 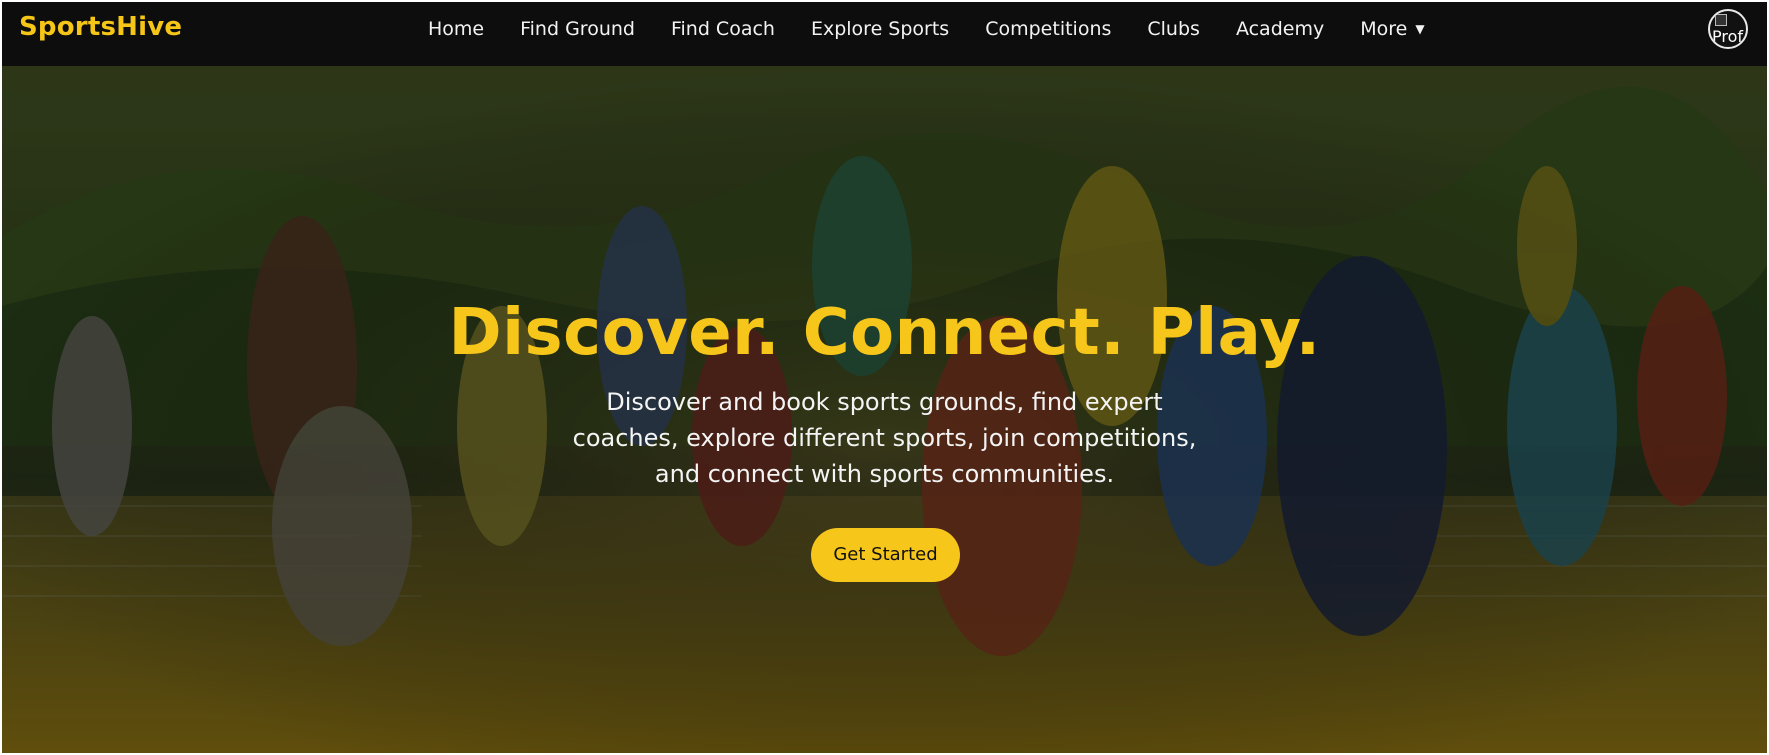 What do you see at coordinates (1173, 29) in the screenshot?
I see `nav-item-clubs: Clubs` at bounding box center [1173, 29].